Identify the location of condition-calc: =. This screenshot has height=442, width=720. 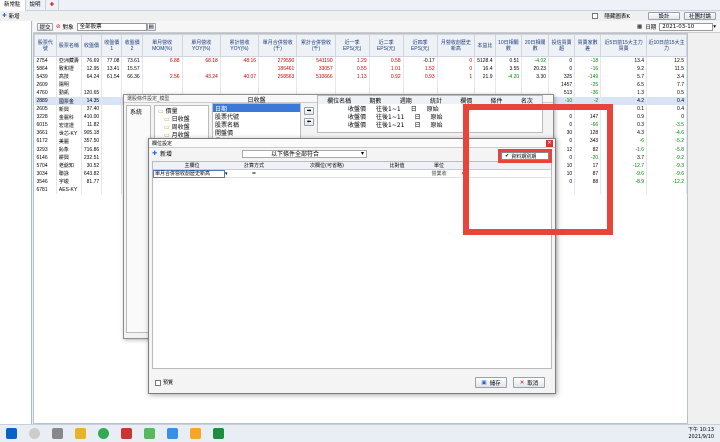
(254, 174).